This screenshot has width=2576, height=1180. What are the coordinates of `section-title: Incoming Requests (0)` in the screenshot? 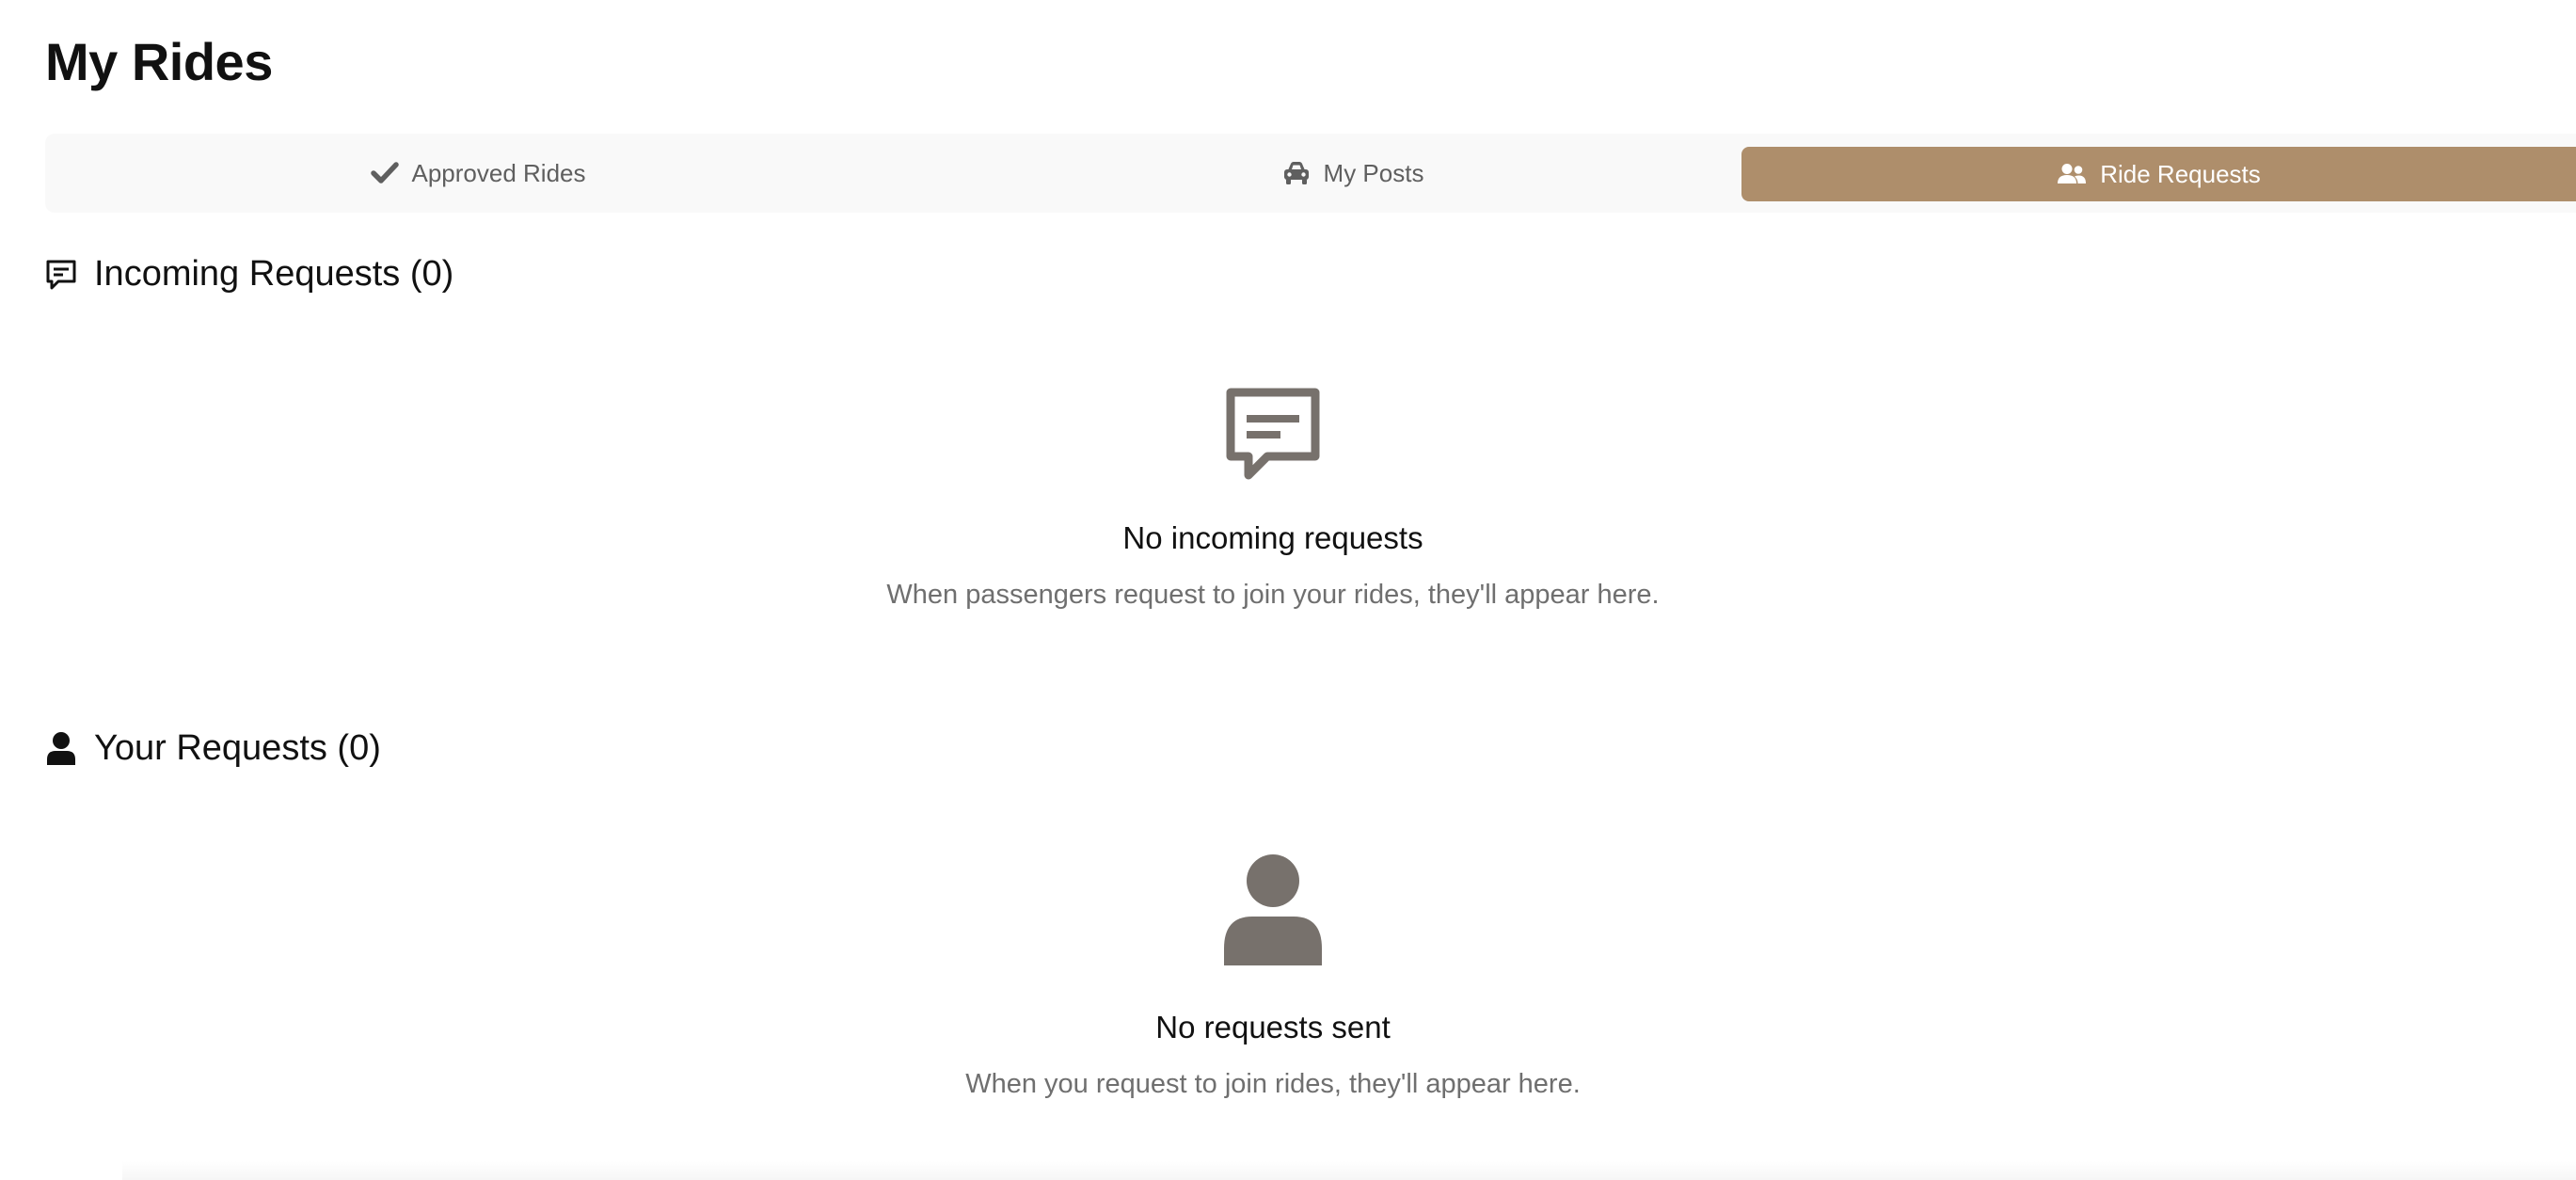 It's located at (274, 274).